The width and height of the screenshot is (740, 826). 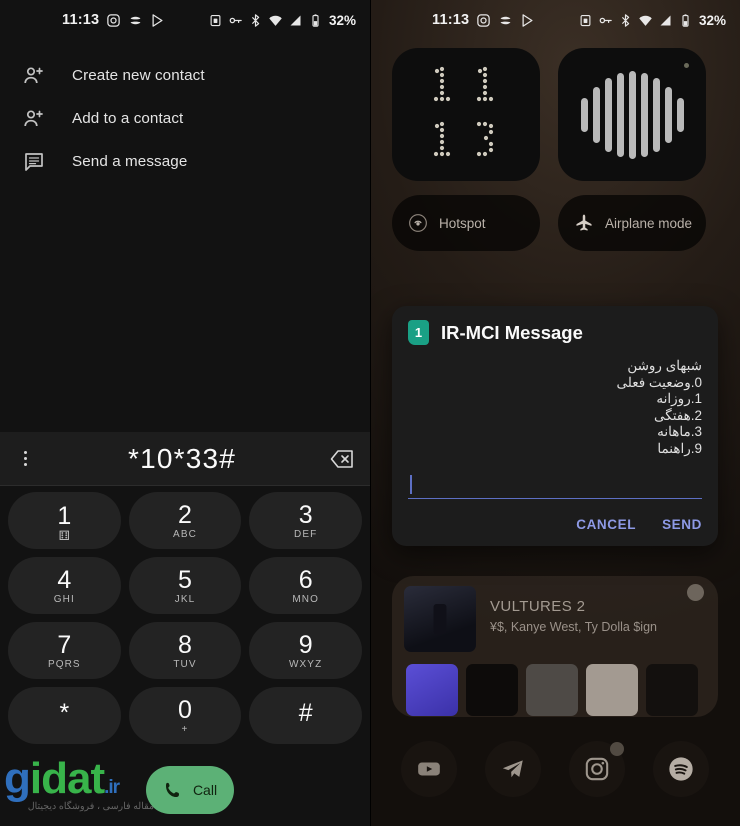 What do you see at coordinates (632, 114) in the screenshot?
I see `sound-visualizer-widget` at bounding box center [632, 114].